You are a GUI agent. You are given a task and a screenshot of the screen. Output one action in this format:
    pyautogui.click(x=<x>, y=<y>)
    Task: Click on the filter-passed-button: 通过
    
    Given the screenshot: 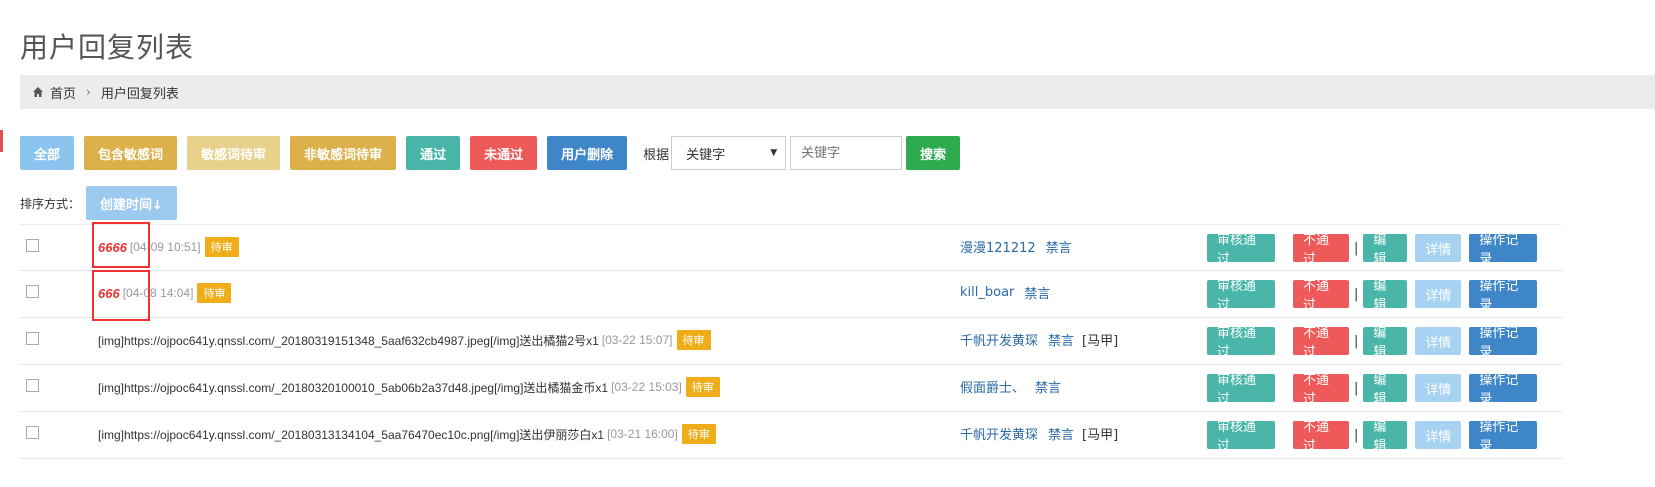 What is the action you would take?
    pyautogui.click(x=433, y=153)
    